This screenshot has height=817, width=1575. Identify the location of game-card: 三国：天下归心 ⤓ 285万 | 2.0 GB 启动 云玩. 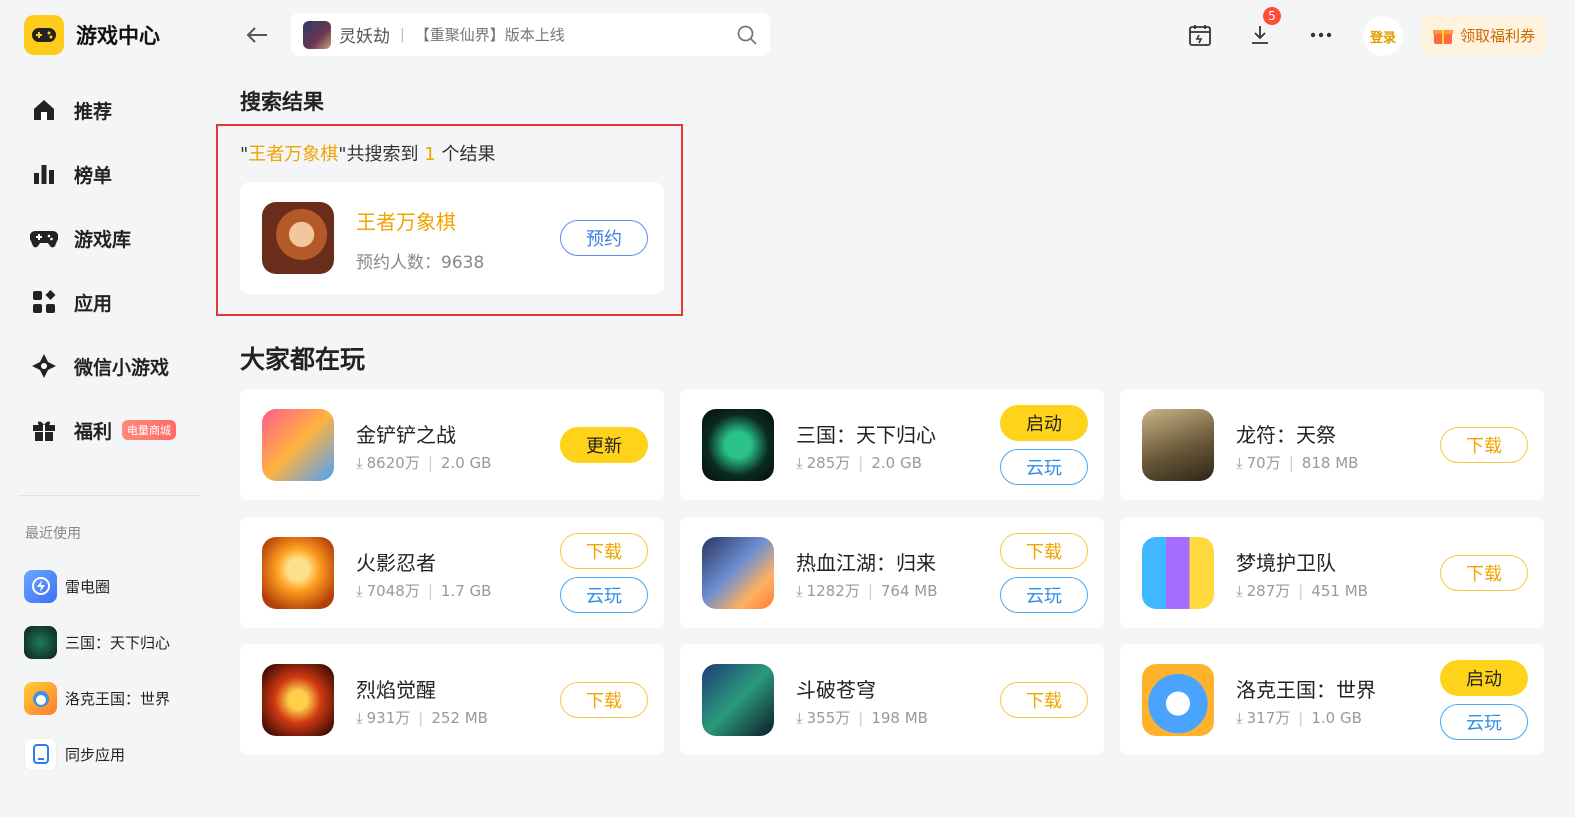
(892, 444).